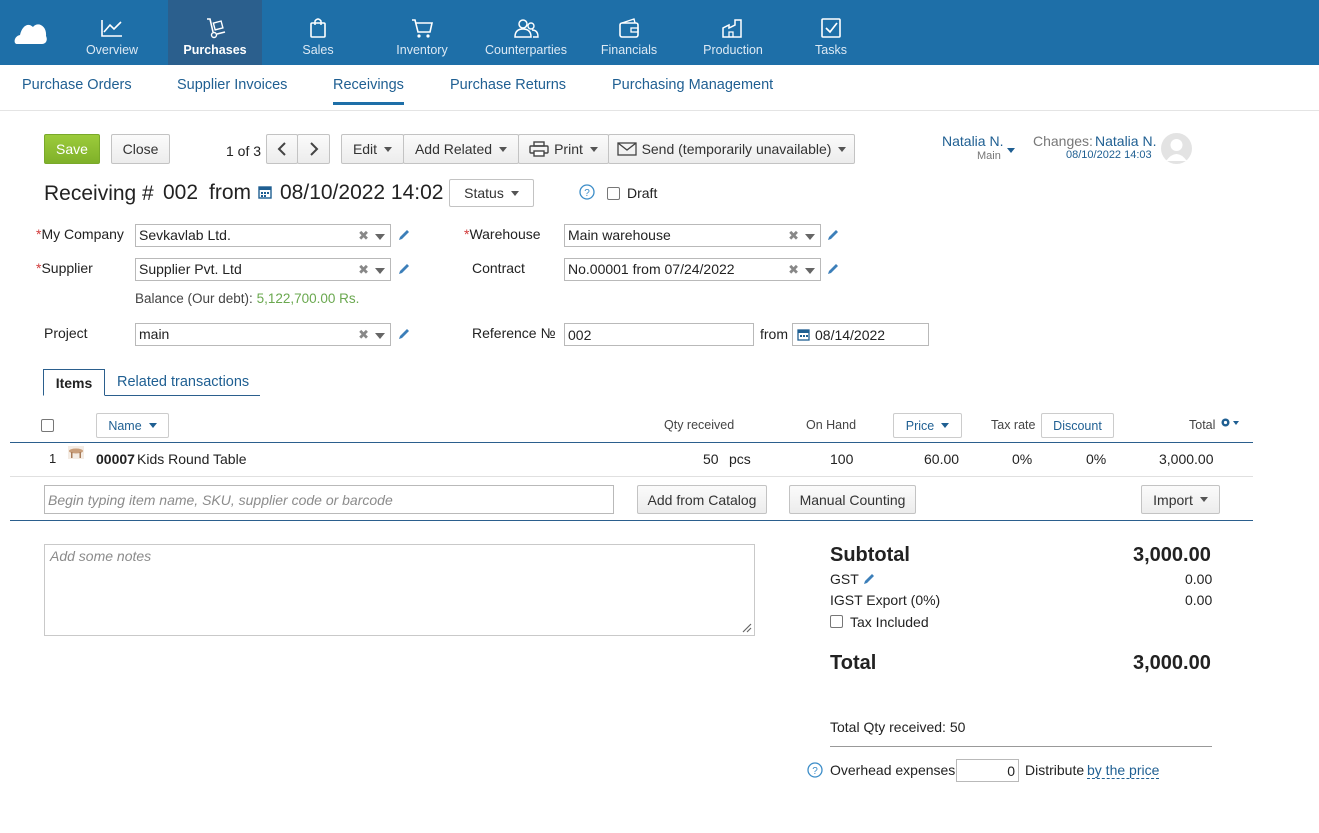 Image resolution: width=1319 pixels, height=833 pixels. I want to click on add-from-catalog-button: Add from Catalog, so click(702, 499).